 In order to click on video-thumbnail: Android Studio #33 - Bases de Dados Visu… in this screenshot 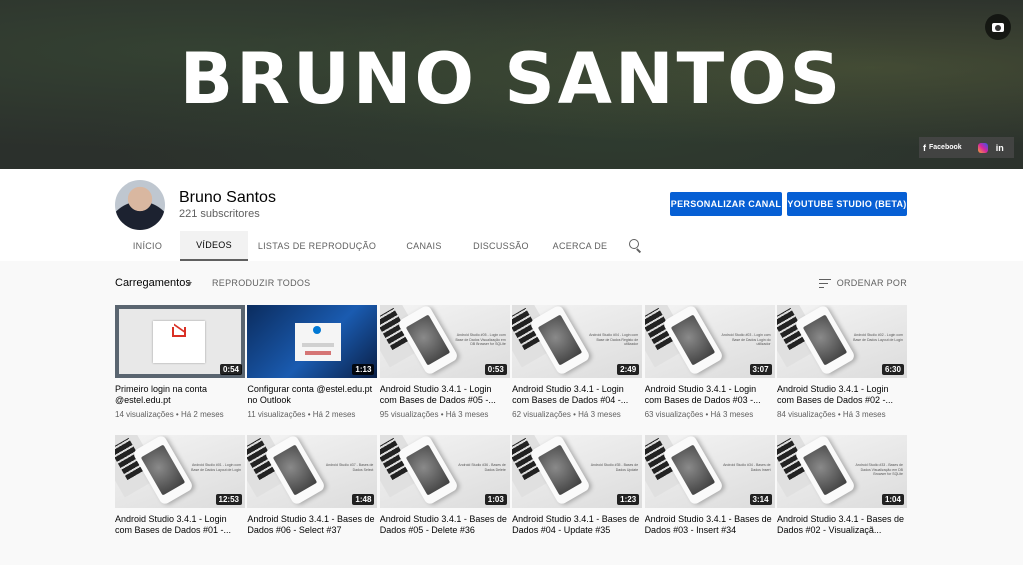, I will do `click(841, 471)`.